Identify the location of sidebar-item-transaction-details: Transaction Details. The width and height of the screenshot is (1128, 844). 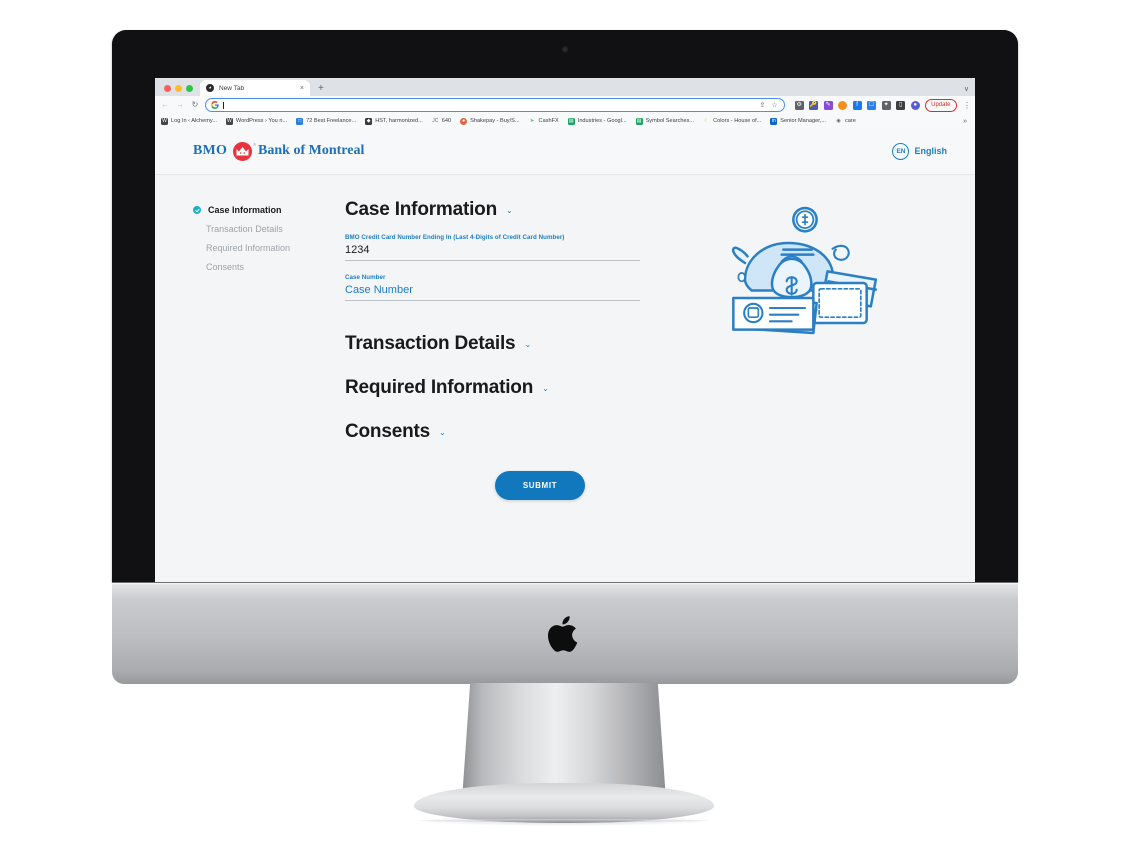
(265, 229).